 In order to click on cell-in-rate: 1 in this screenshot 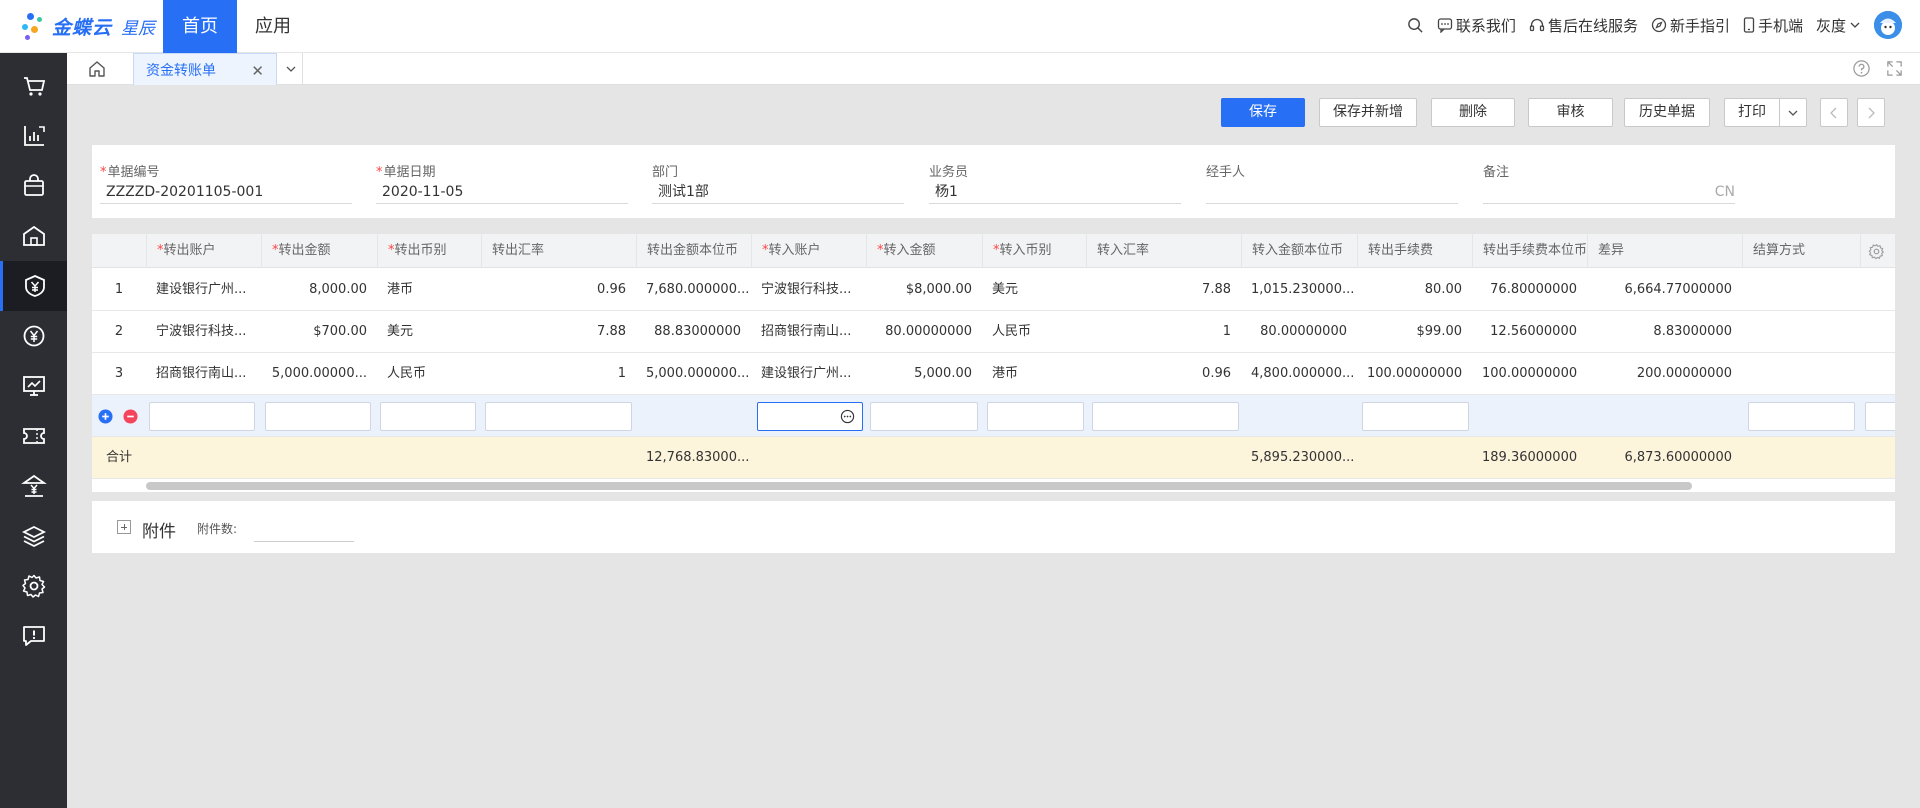, I will do `click(1163, 332)`.